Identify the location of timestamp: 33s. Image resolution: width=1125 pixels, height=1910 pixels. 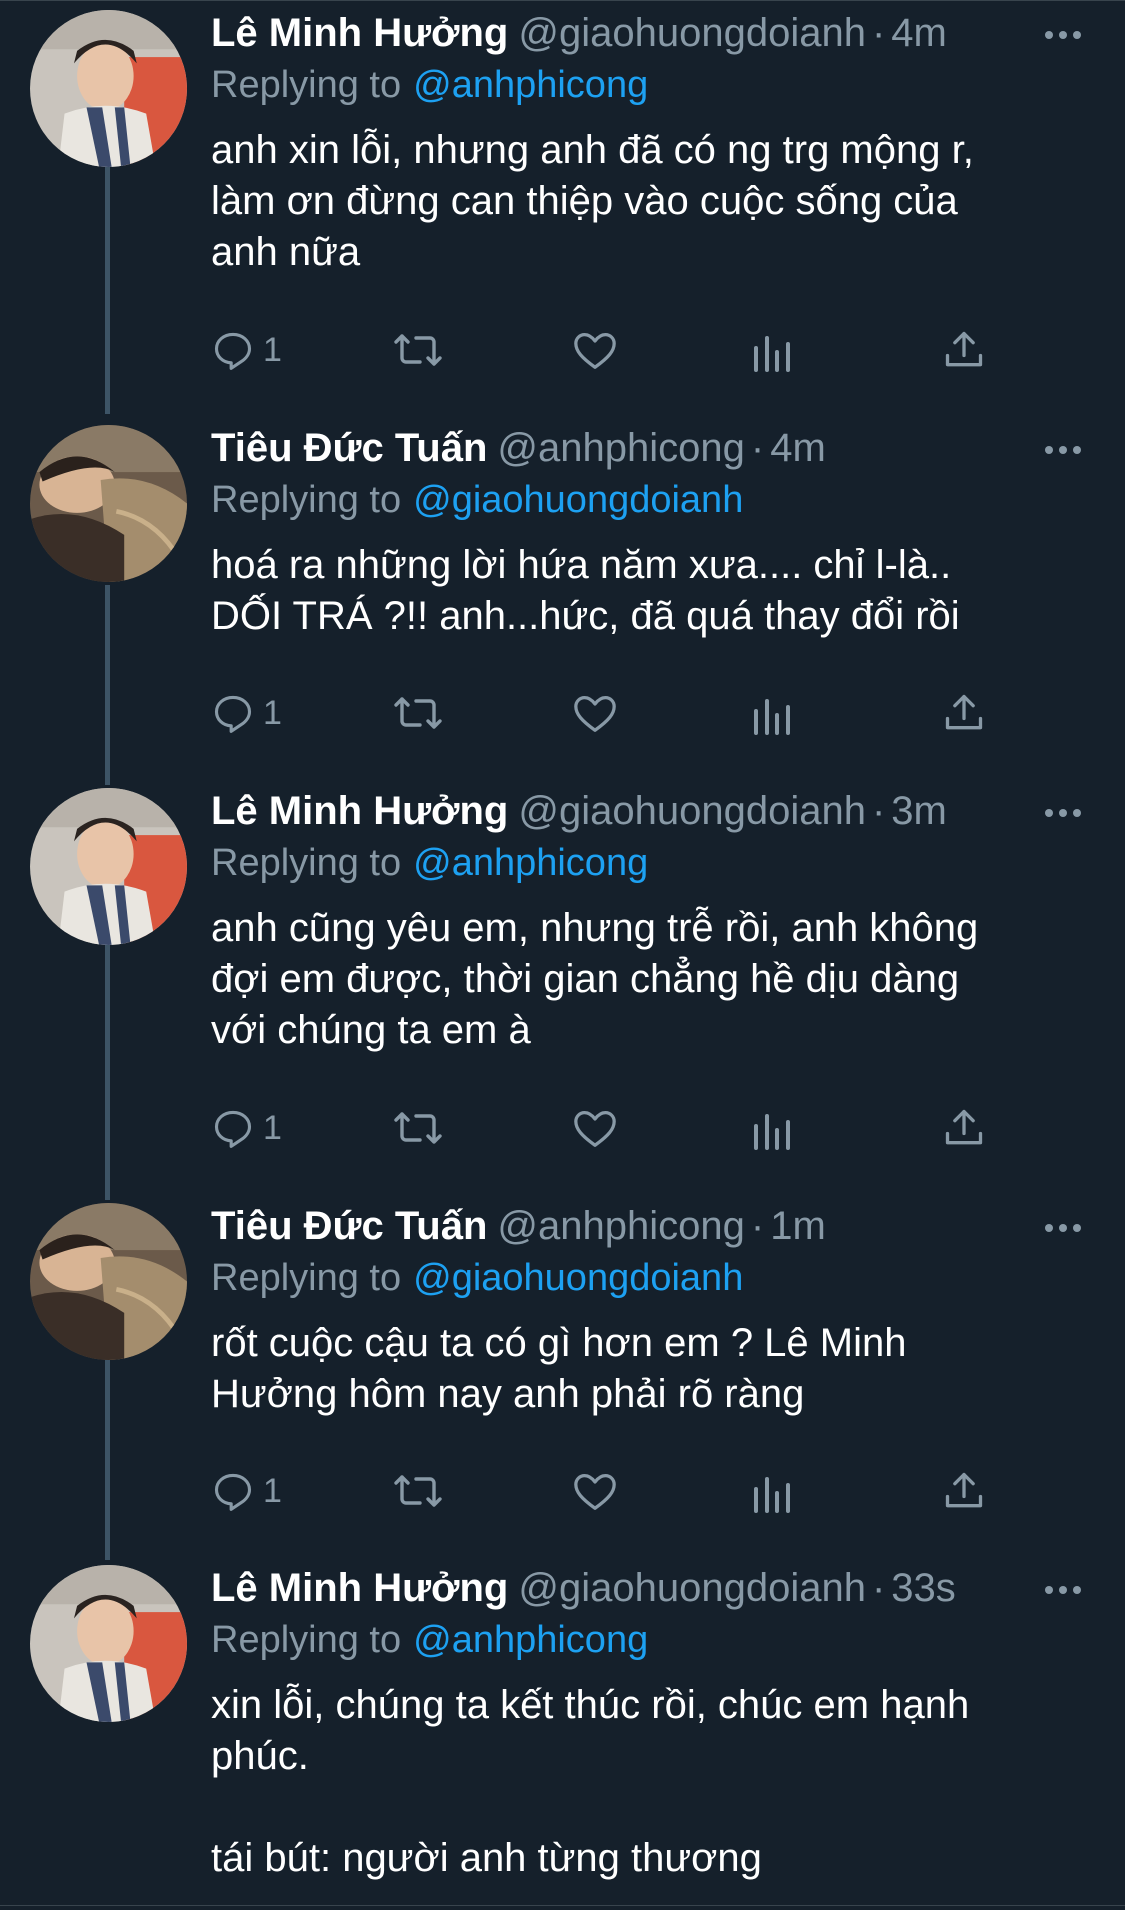
(923, 1588).